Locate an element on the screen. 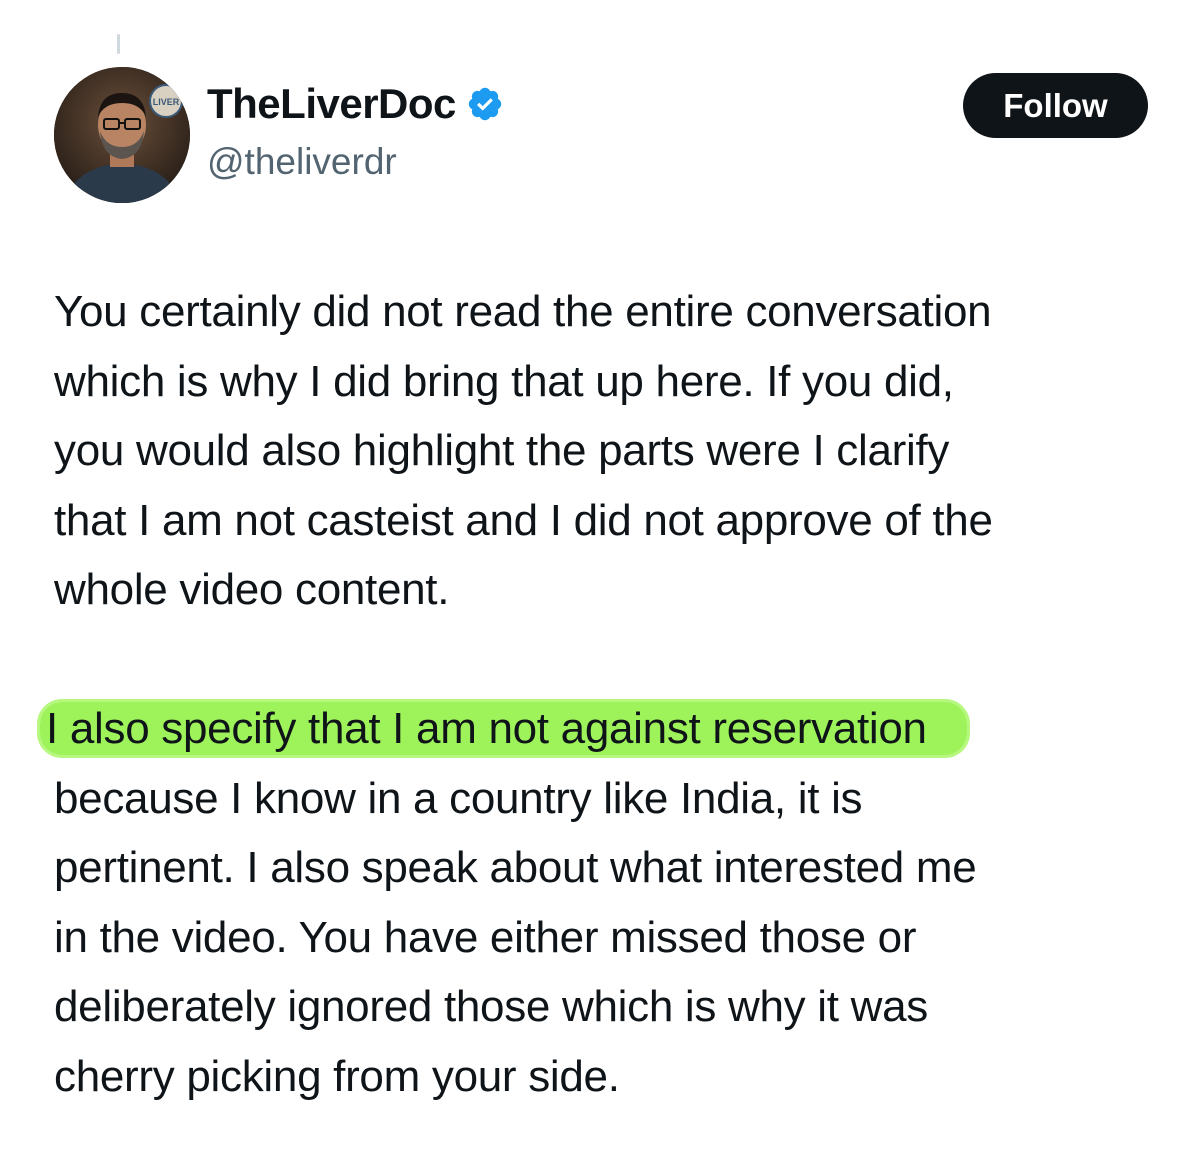 This screenshot has height=1166, width=1200. thread-connector-line is located at coordinates (118, 44).